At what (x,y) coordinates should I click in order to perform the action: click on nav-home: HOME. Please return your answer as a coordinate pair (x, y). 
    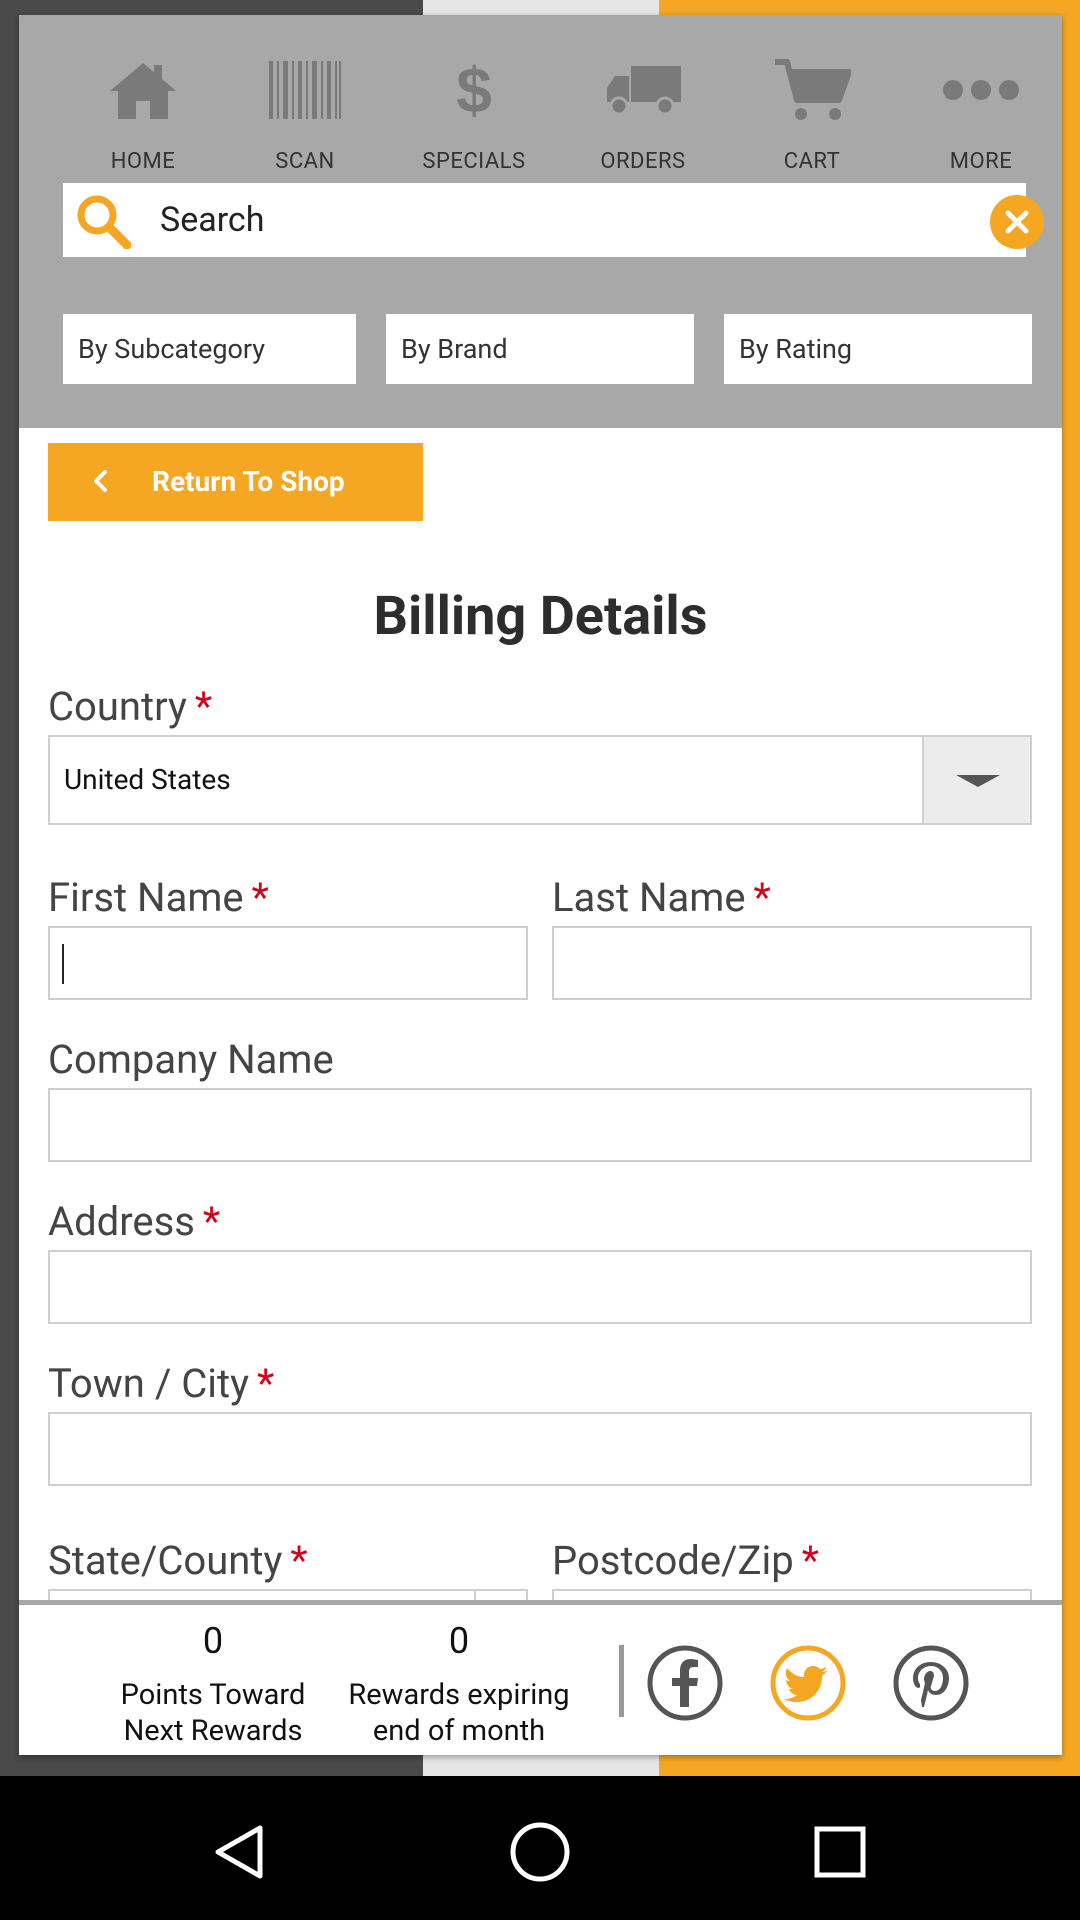
    Looking at the image, I should click on (143, 115).